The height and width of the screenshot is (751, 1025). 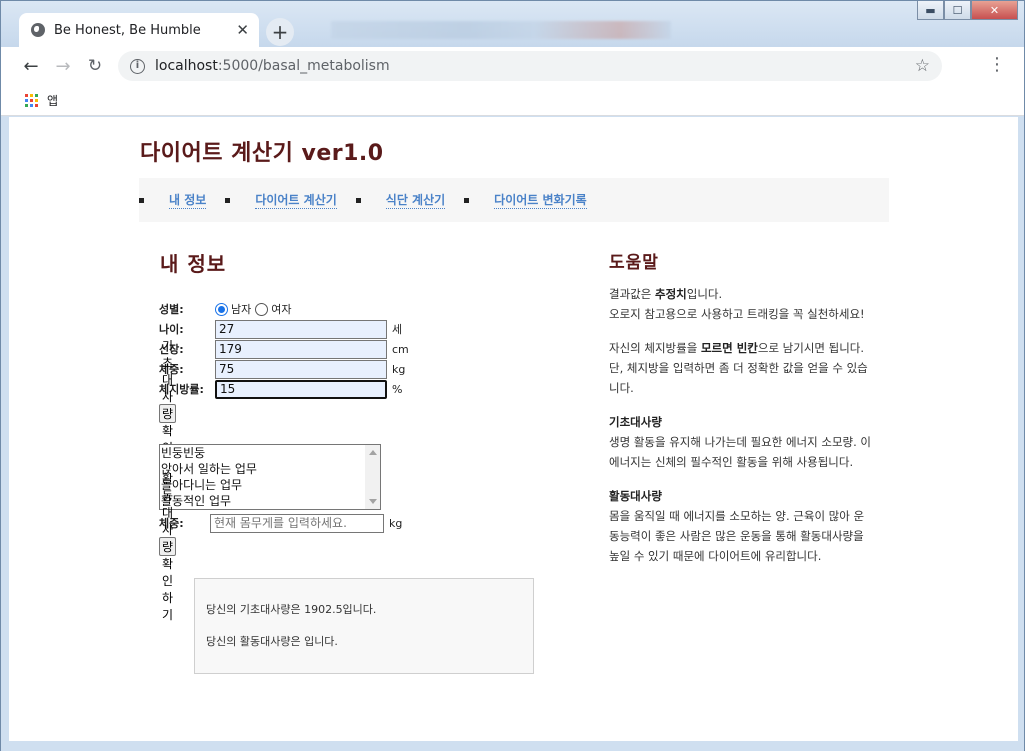 What do you see at coordinates (291, 609) in the screenshot?
I see `bmr-result-text: 당신의 기초대사량은 1902.5입니다.` at bounding box center [291, 609].